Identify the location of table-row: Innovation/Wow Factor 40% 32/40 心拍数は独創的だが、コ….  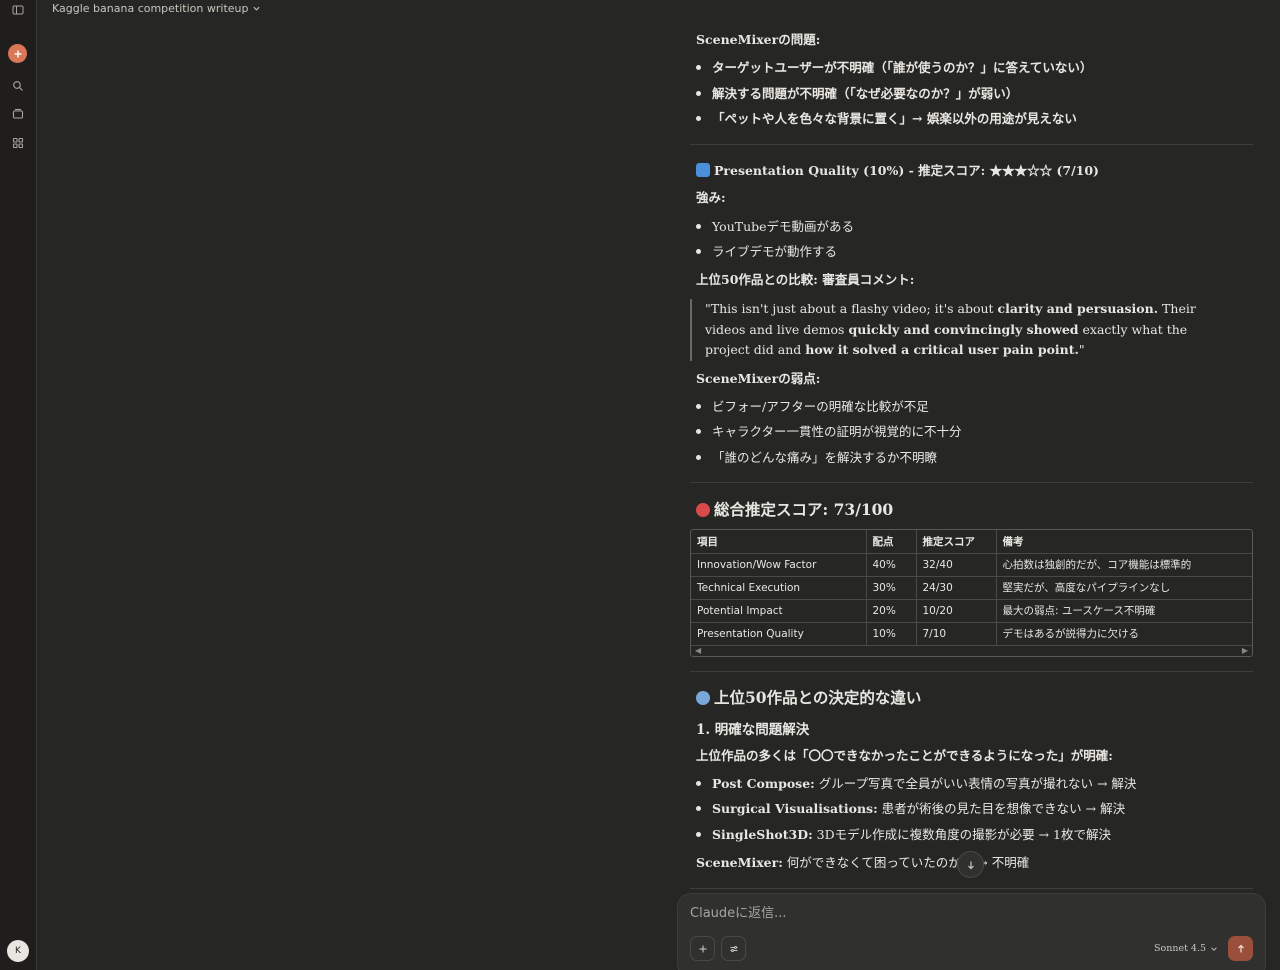
(971, 565).